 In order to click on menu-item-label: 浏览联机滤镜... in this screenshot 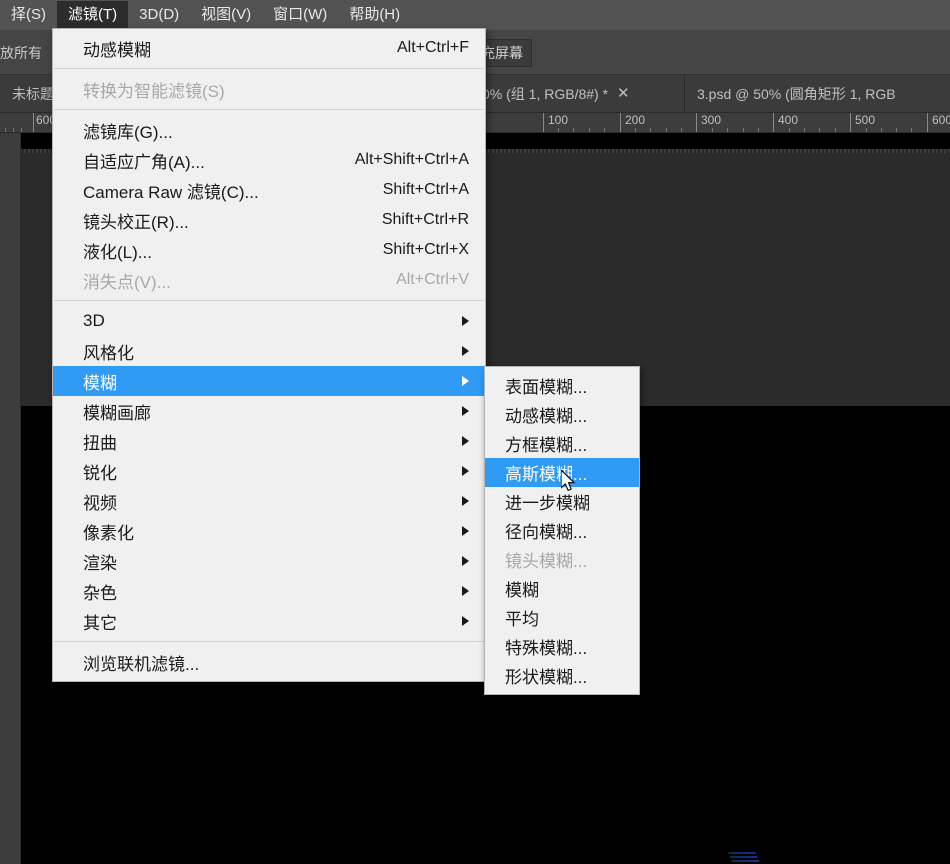, I will do `click(141, 664)`.